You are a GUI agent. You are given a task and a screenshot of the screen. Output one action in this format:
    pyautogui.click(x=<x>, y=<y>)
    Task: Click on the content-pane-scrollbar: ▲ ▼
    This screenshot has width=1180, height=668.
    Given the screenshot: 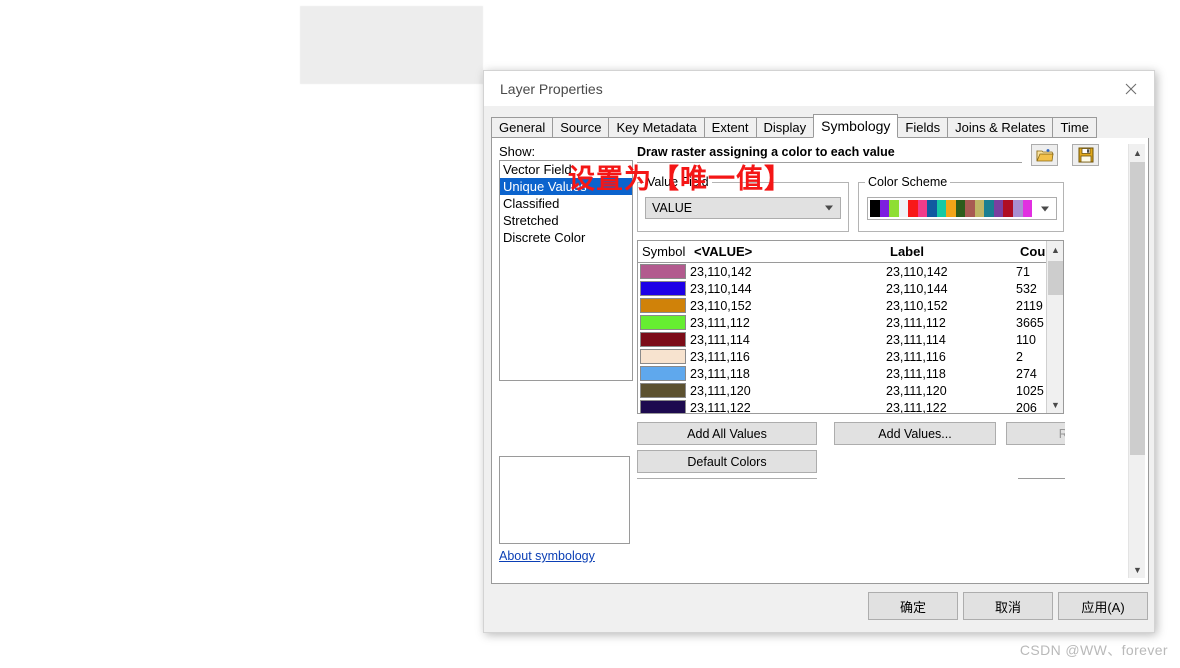 What is the action you would take?
    pyautogui.click(x=1136, y=361)
    